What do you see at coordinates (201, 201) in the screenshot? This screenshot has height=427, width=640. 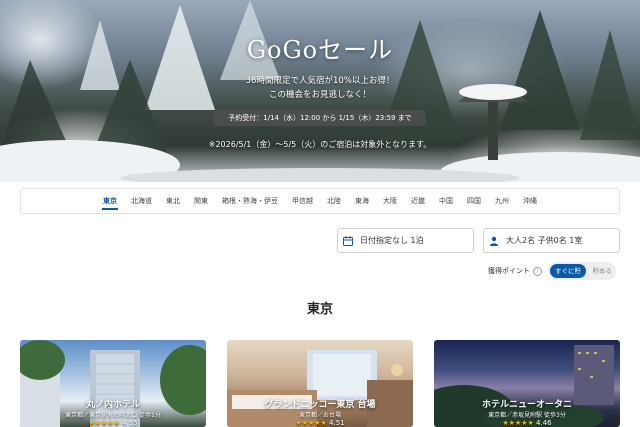 I see `region-tab-kanto: 関東` at bounding box center [201, 201].